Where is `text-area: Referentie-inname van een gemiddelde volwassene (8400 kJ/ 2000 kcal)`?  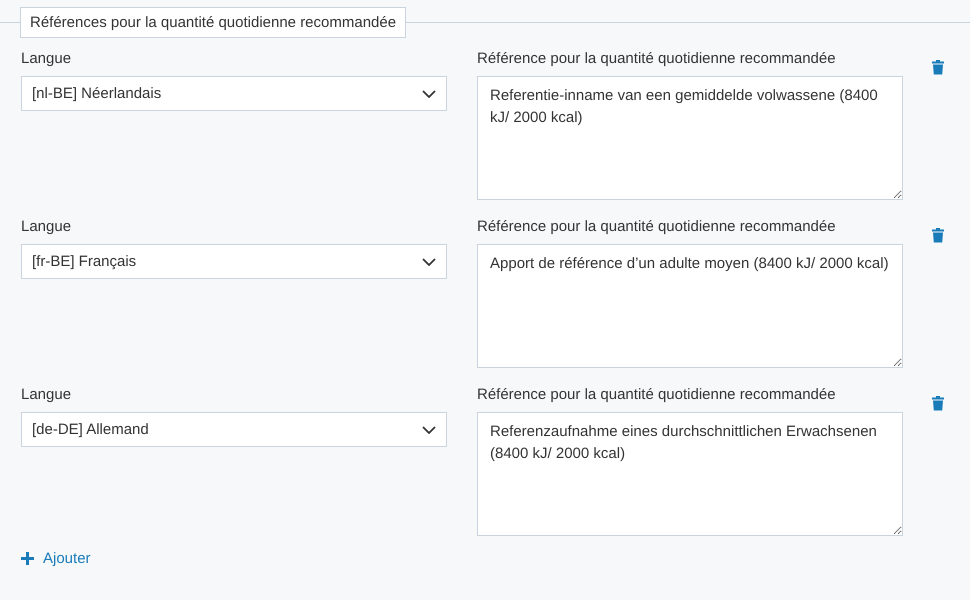
text-area: Referentie-inname van een gemiddelde volwassene (8400 kJ/ 2000 kcal) is located at coordinates (690, 138).